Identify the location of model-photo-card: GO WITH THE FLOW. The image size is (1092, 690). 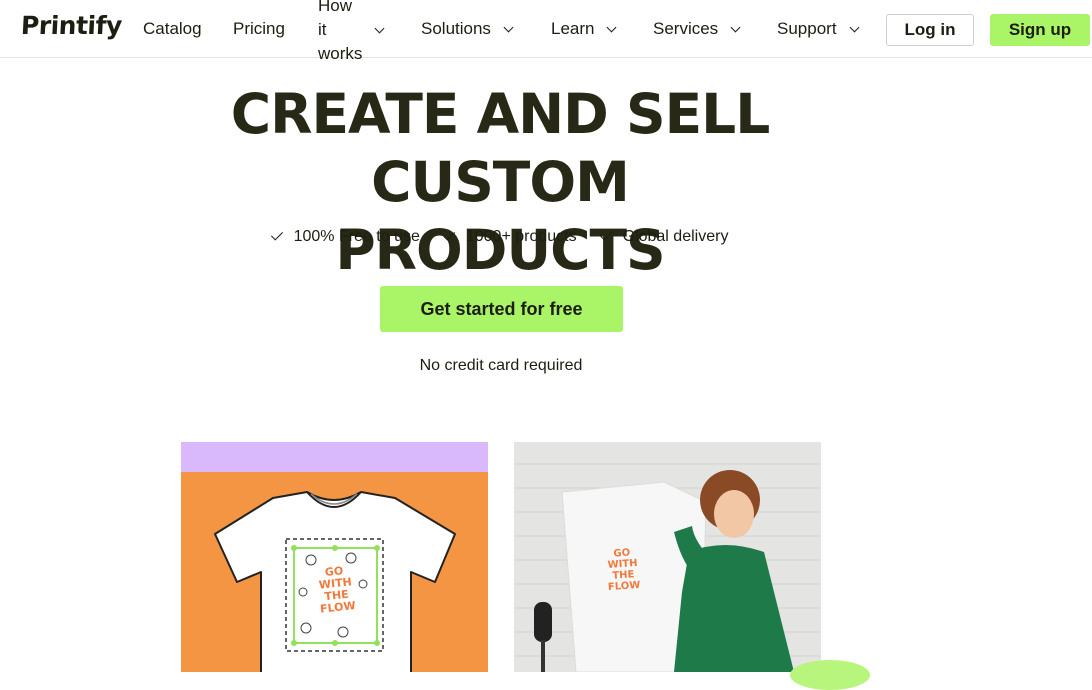
(667, 557).